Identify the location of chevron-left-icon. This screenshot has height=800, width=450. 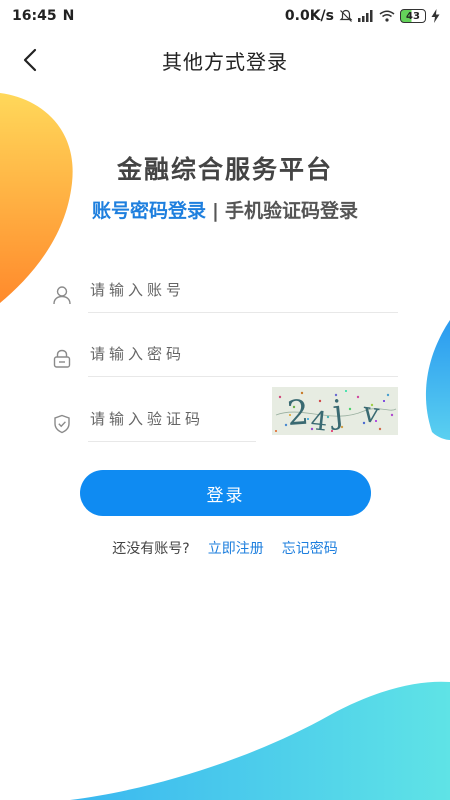
(30, 60).